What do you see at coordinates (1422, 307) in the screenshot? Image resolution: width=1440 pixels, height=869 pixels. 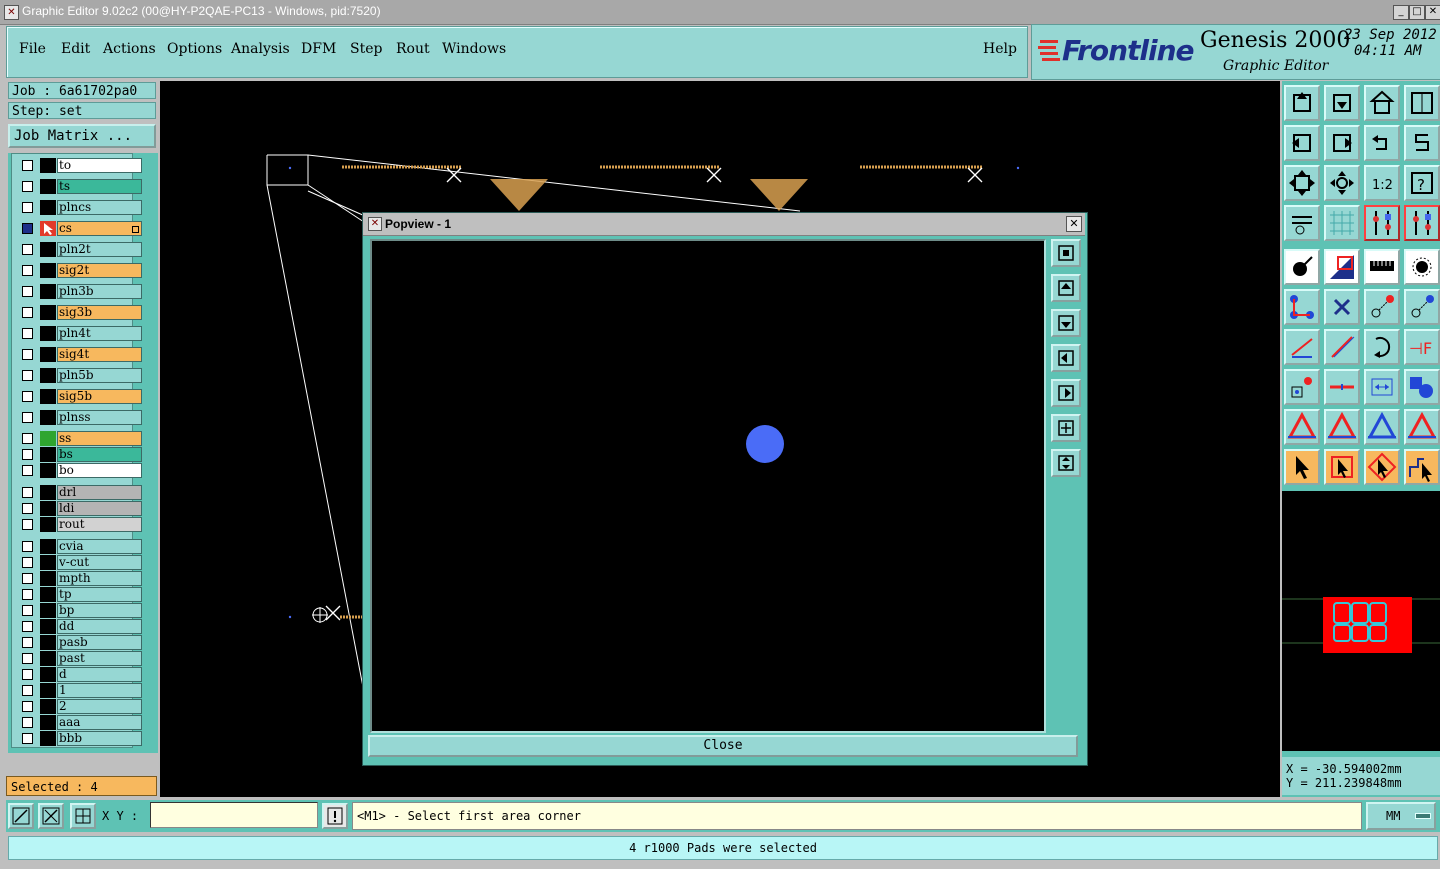 I see `move-vertex-alt-button` at bounding box center [1422, 307].